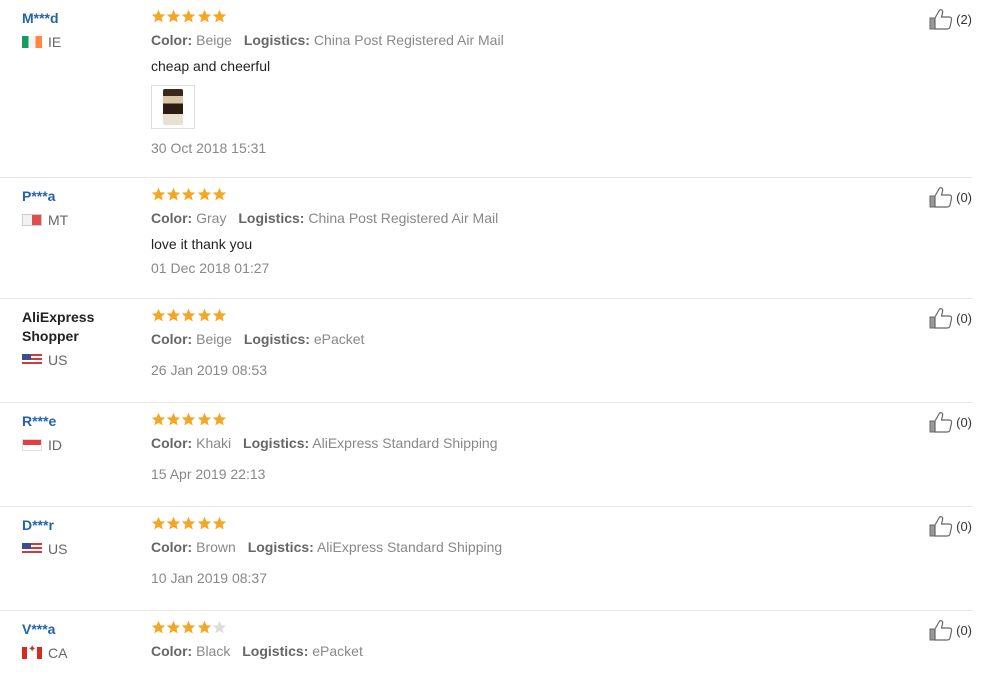 The height and width of the screenshot is (681, 1000). I want to click on reviewer-name: AliExpress Shopper, so click(58, 326).